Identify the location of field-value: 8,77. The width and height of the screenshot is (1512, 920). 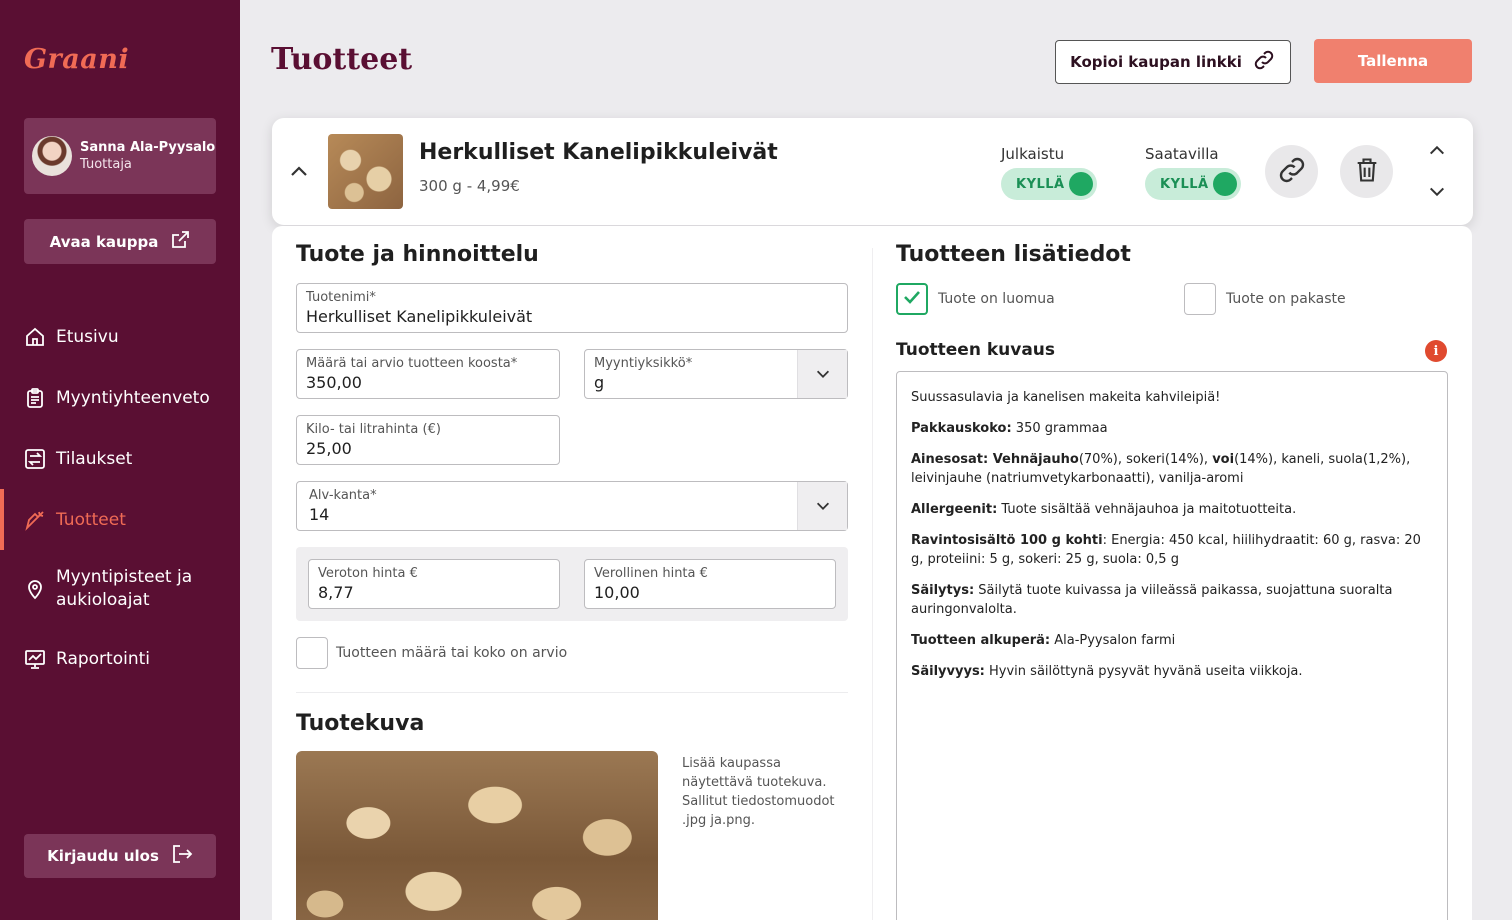
(336, 592).